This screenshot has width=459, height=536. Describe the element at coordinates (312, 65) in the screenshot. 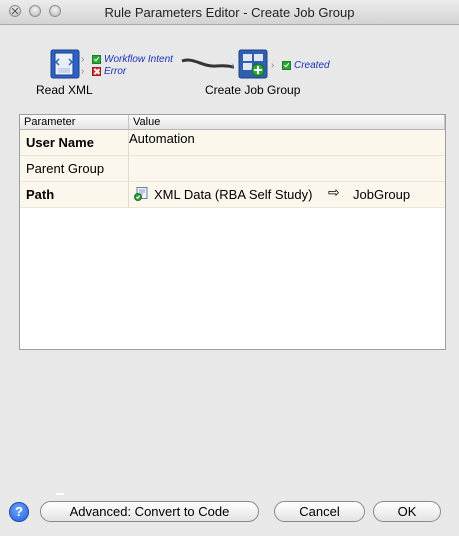

I see `port-label: Created` at that location.